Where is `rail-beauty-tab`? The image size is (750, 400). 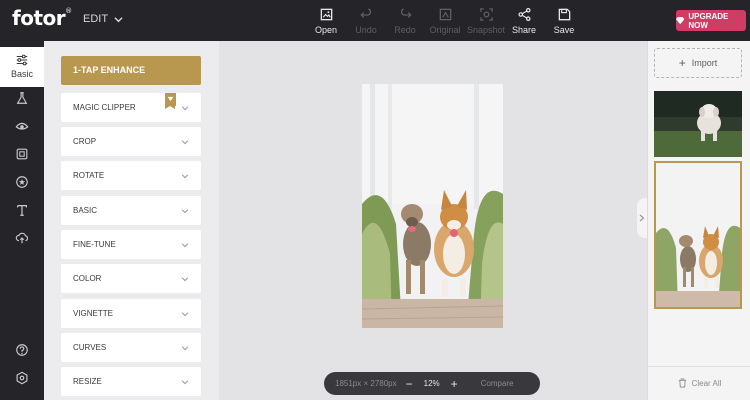
rail-beauty-tab is located at coordinates (22, 126).